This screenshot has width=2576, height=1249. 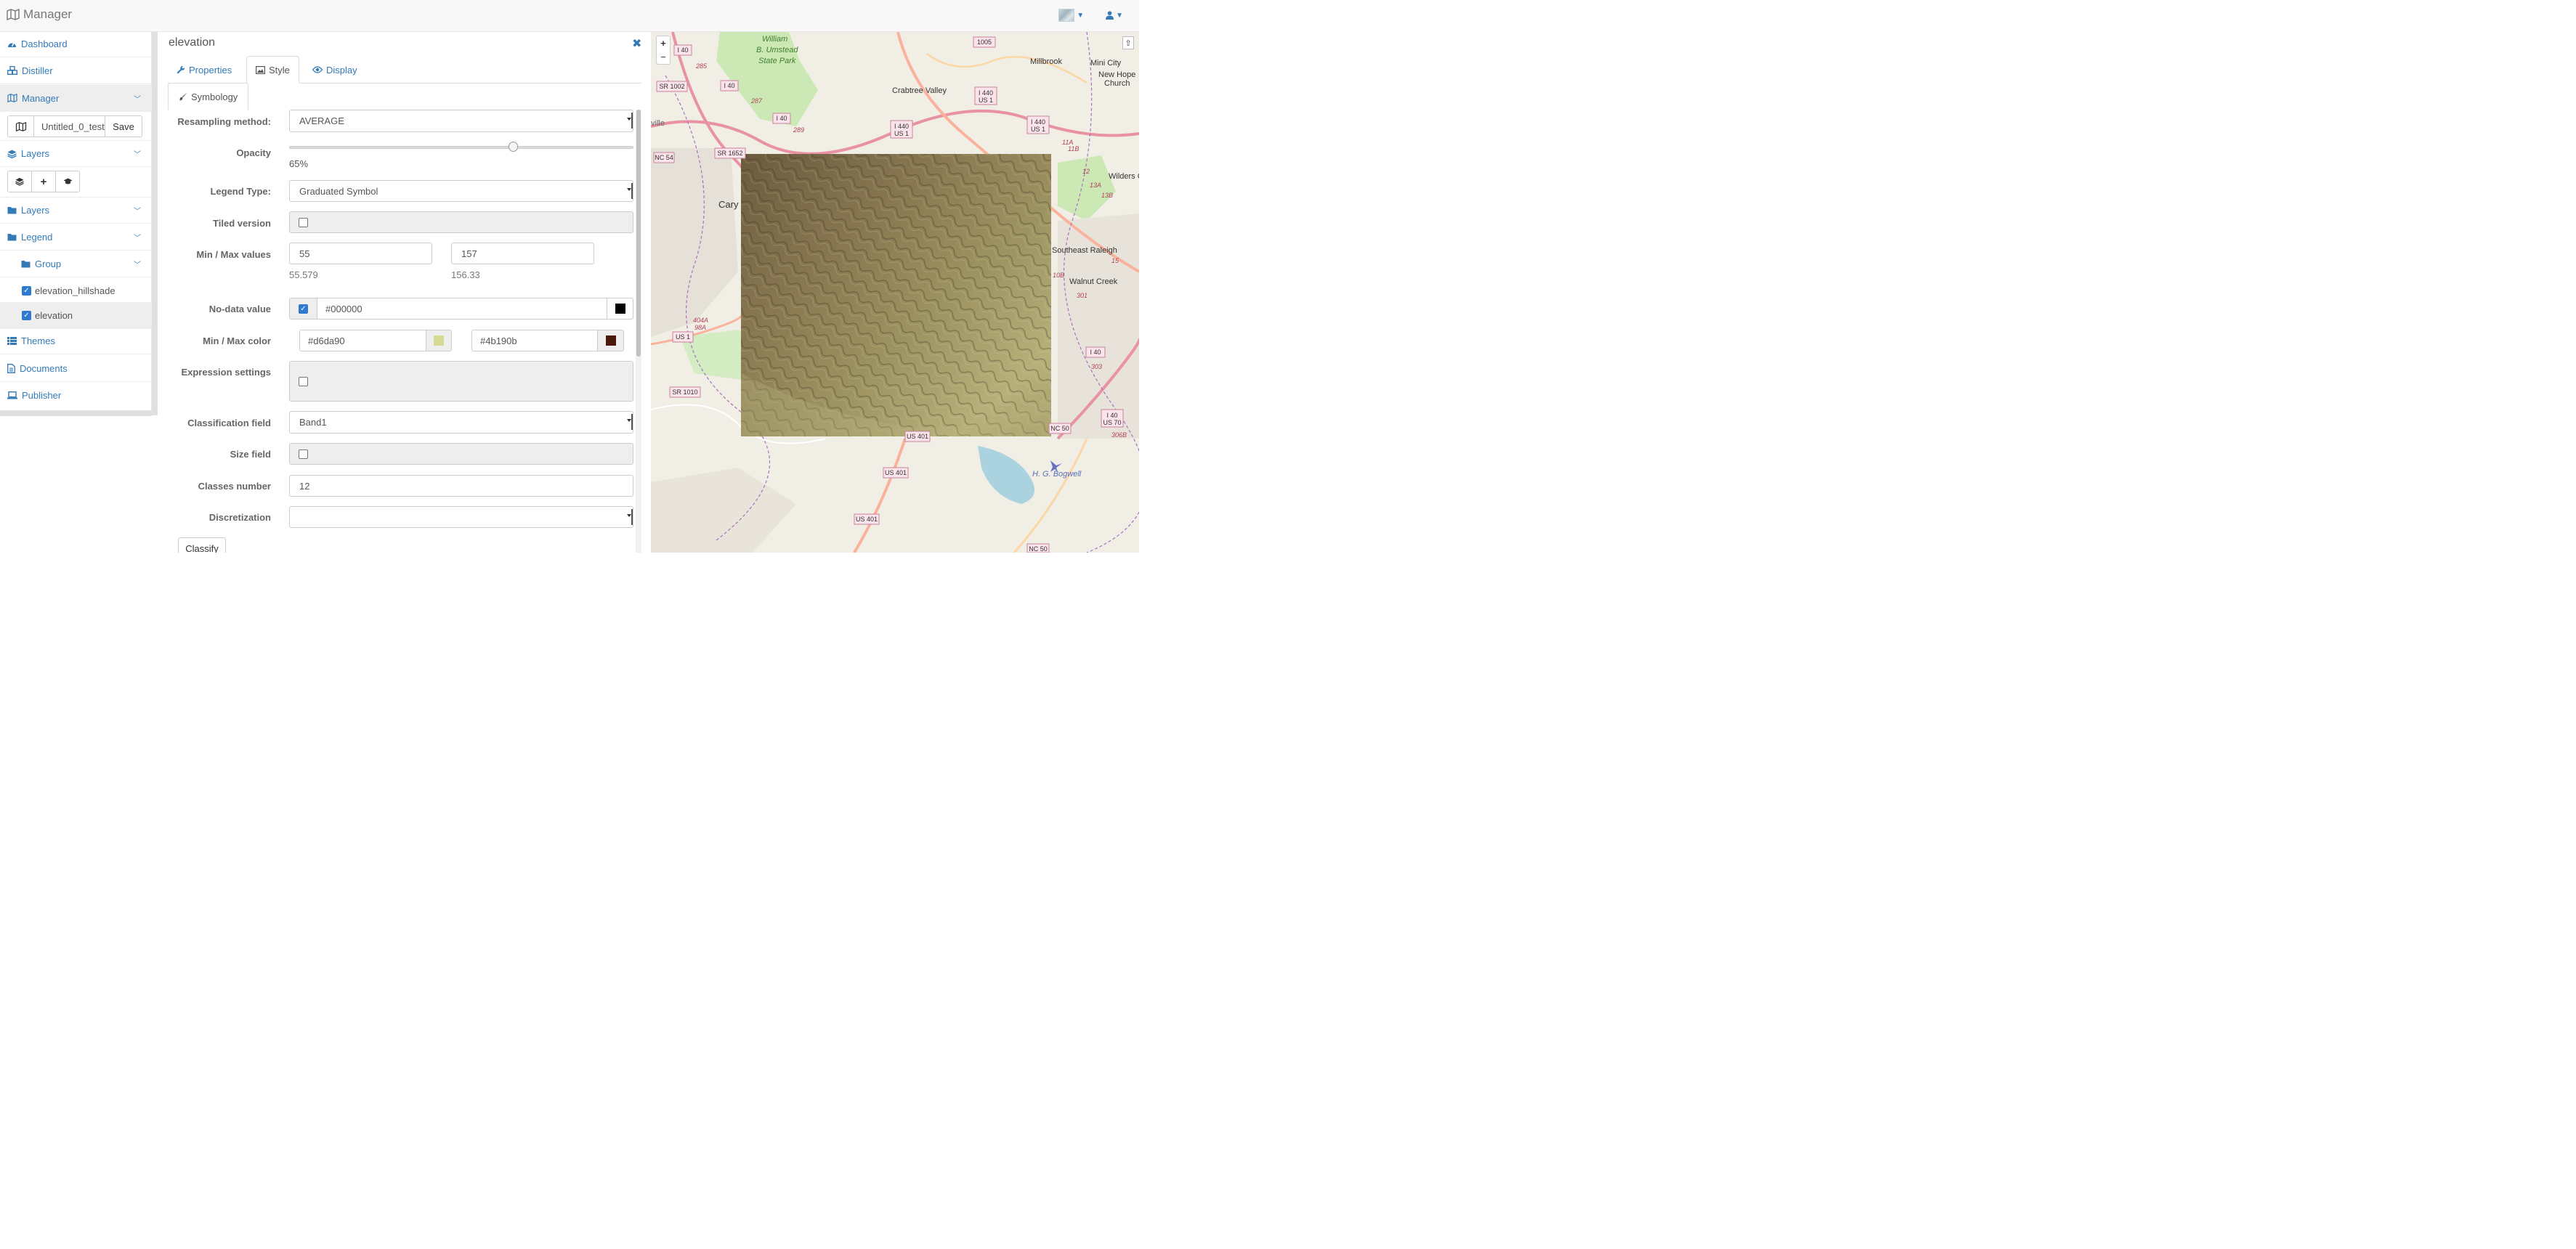 What do you see at coordinates (569, 16) in the screenshot?
I see `top-navbar: Manager ▼ ▼` at bounding box center [569, 16].